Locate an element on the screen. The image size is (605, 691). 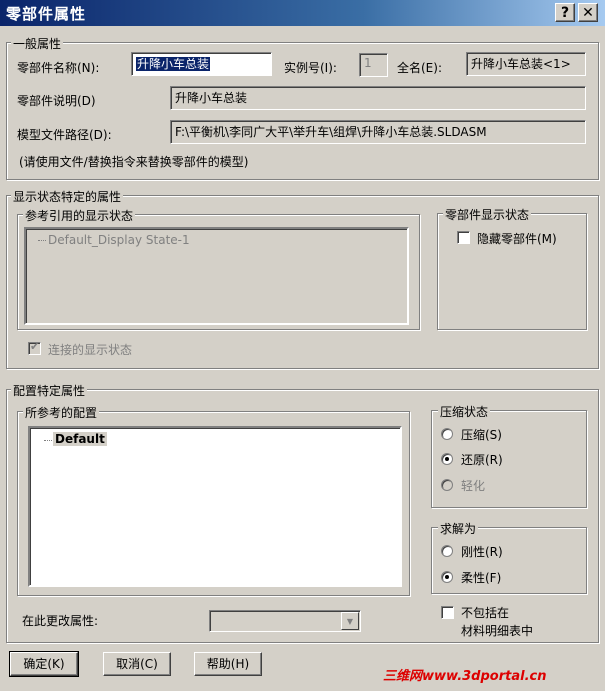
title-bar: 零部件属性 ? ✕ is located at coordinates (302, 13).